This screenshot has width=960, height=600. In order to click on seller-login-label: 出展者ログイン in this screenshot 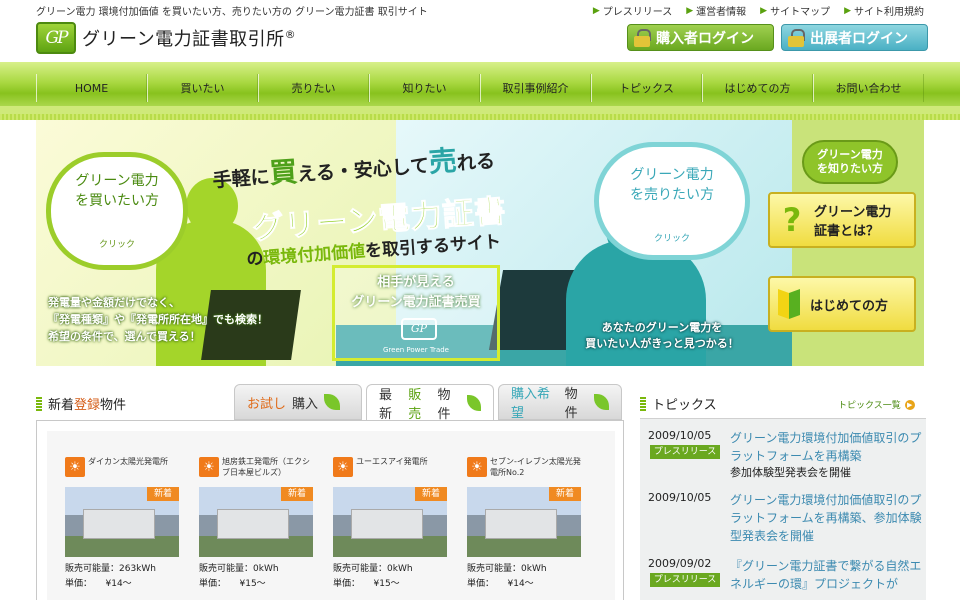, I will do `click(859, 38)`.